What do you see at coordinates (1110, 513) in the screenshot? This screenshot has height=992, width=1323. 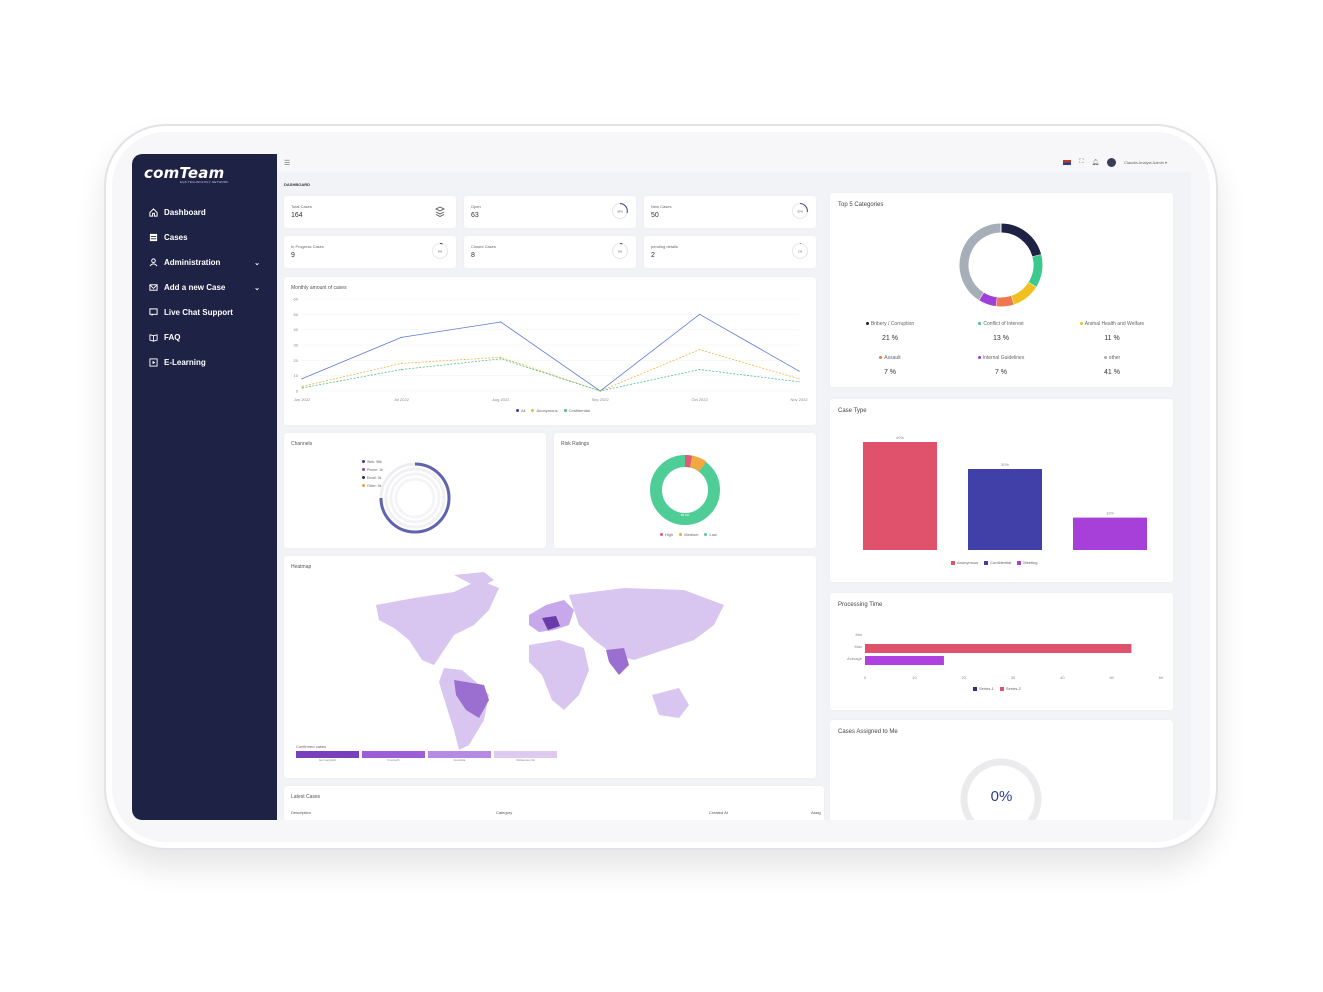 I see `data-label: 12%` at bounding box center [1110, 513].